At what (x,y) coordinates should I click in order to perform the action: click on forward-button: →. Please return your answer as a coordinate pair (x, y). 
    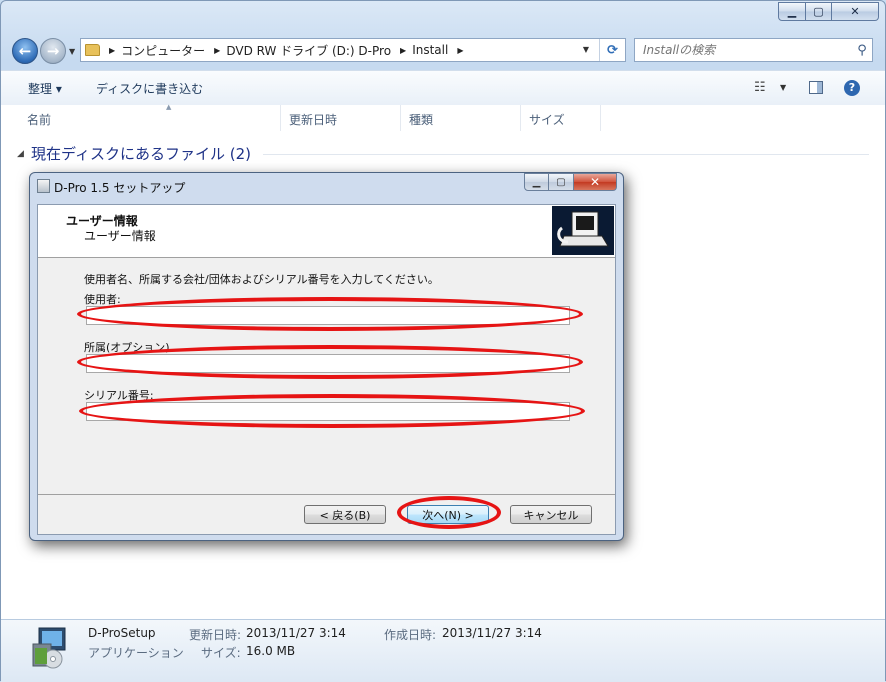
    Looking at the image, I should click on (53, 51).